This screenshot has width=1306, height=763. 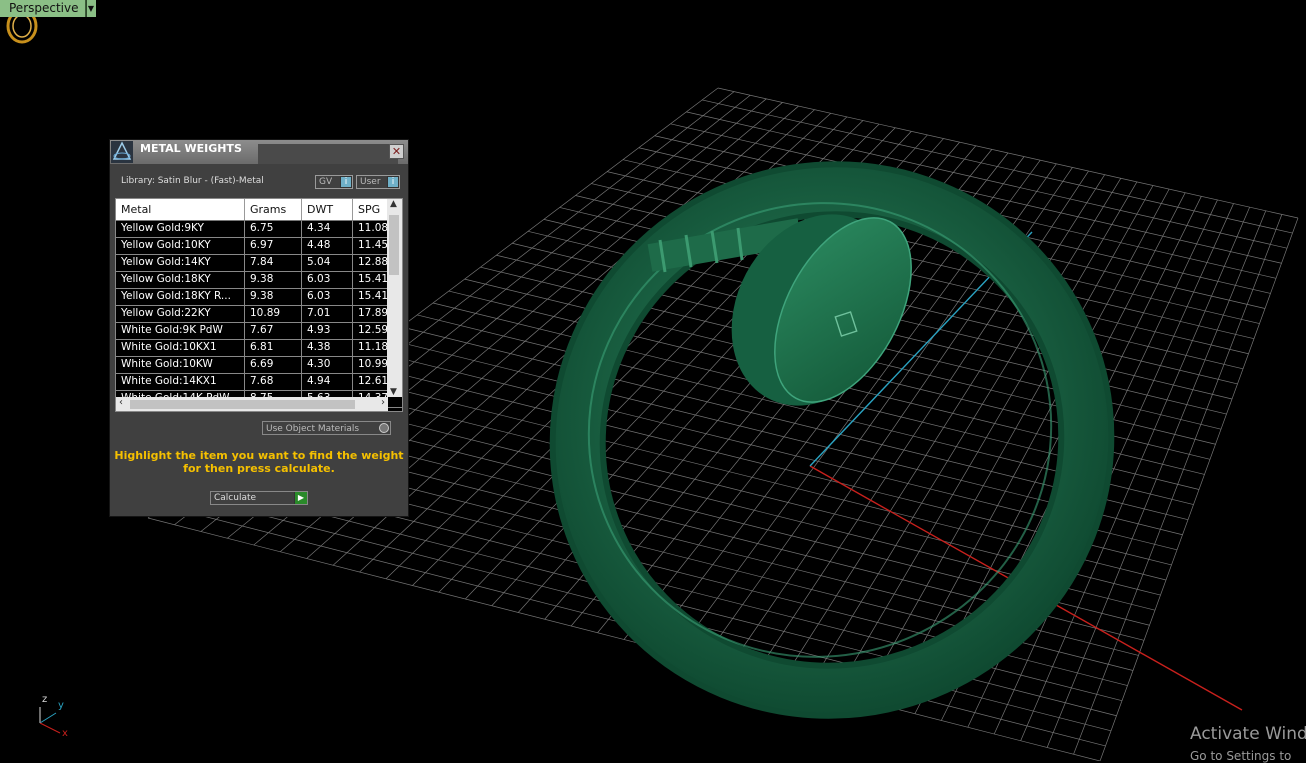 I want to click on cell-metal: Yellow Gold:10KY, so click(x=180, y=246).